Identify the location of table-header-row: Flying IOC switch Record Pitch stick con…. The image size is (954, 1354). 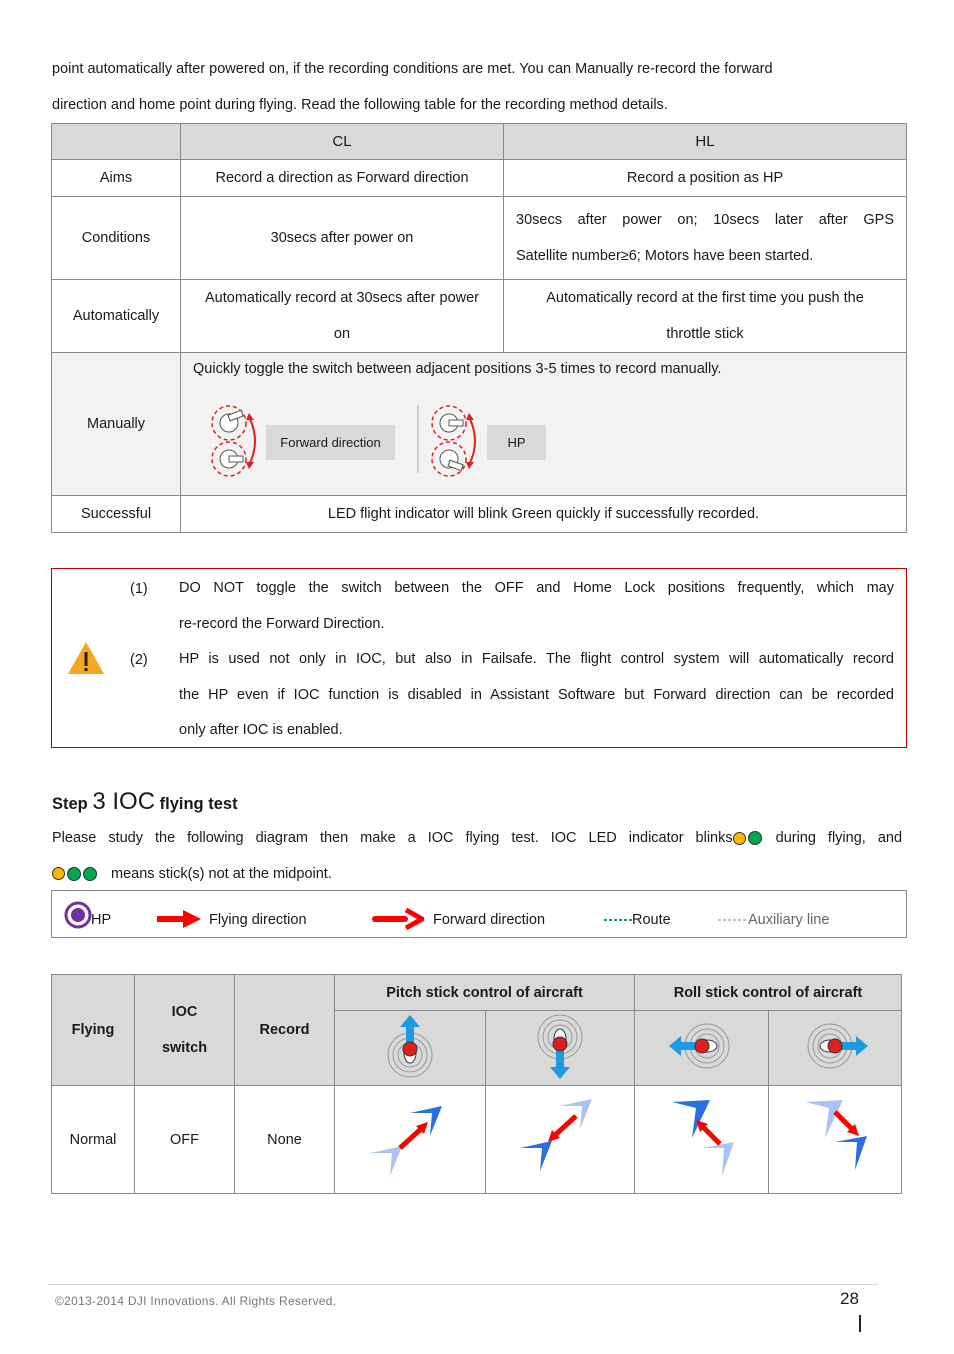
(476, 1030).